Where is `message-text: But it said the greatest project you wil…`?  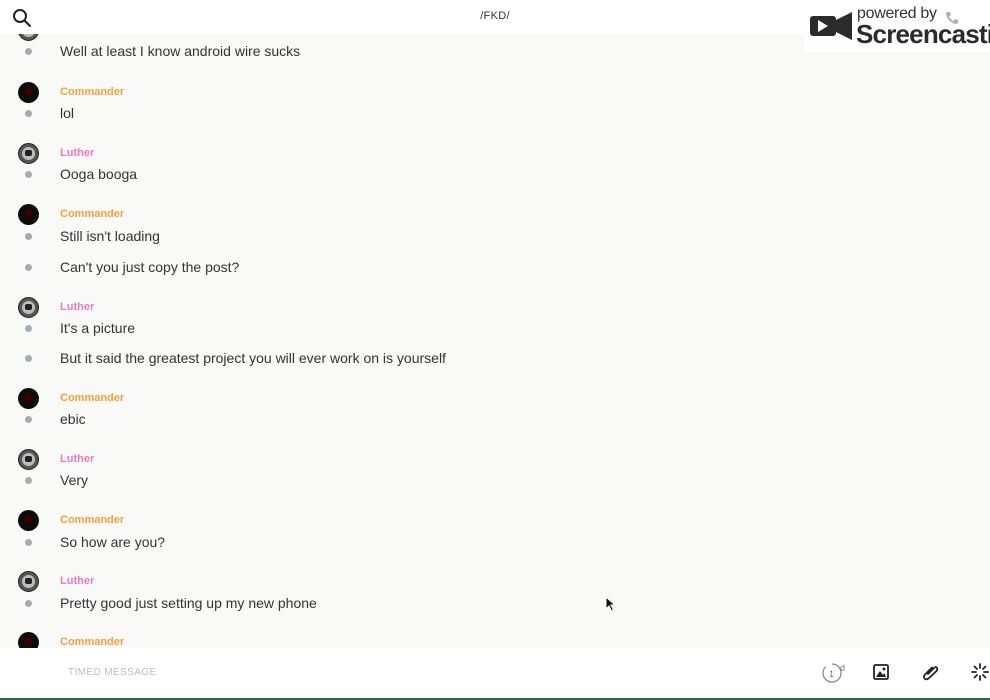 message-text: But it said the greatest project you wil… is located at coordinates (253, 358).